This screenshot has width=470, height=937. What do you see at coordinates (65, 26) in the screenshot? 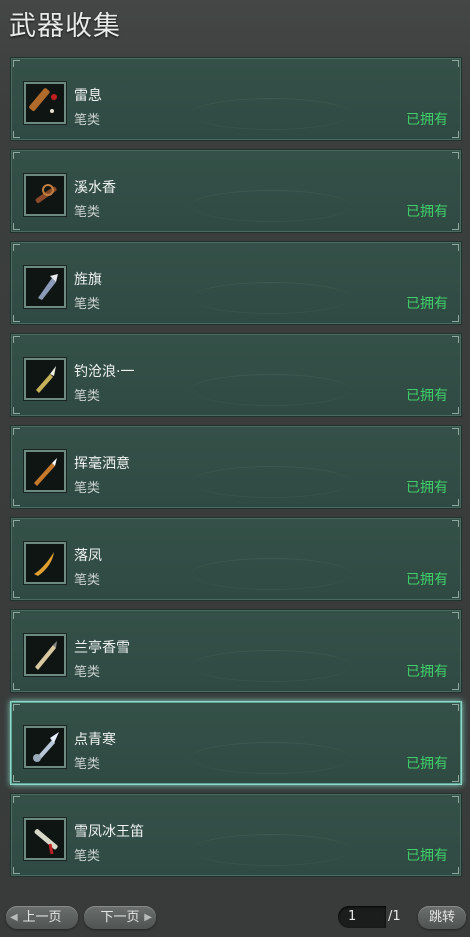
I see `page-title: 武器收集` at bounding box center [65, 26].